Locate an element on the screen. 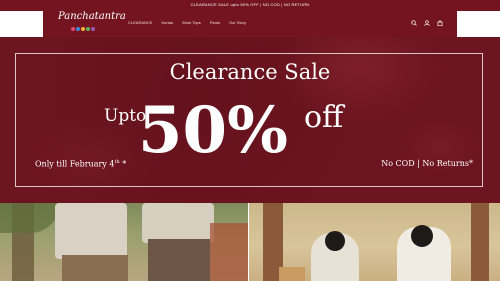  wall is located at coordinates (229, 252).